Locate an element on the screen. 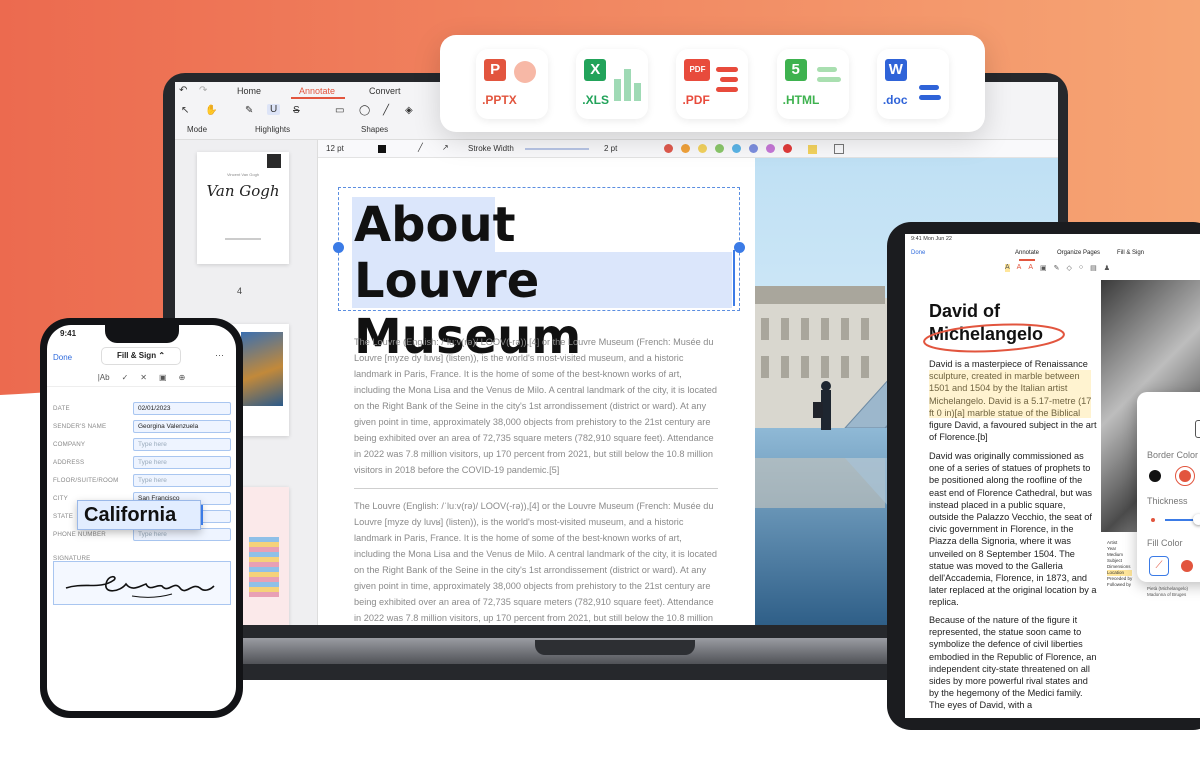 The height and width of the screenshot is (775, 1200). rectangle-icon: ▭ is located at coordinates (339, 110).